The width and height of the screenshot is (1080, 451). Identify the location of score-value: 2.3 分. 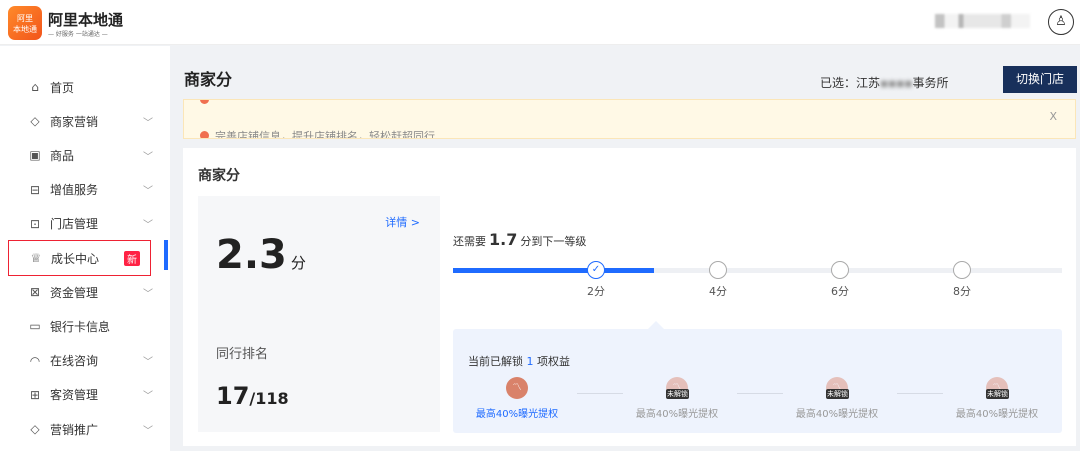
(261, 255).